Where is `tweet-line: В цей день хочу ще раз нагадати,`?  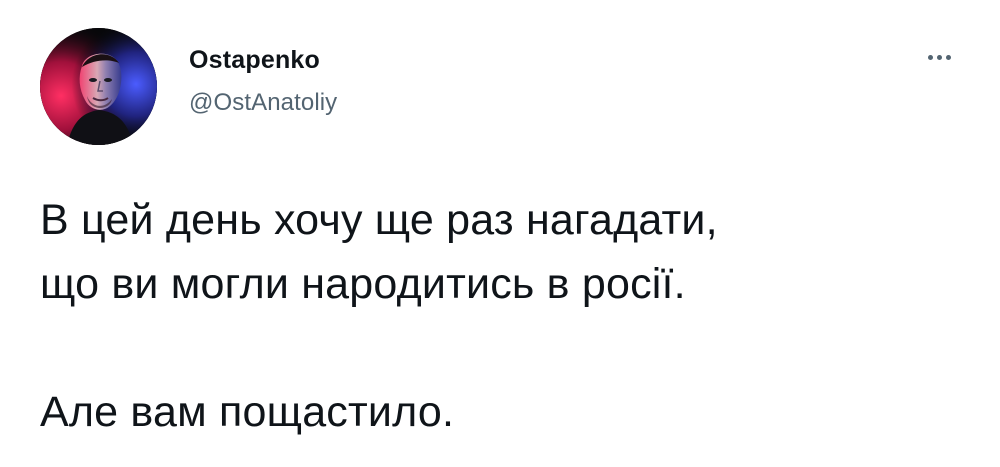
tweet-line: В цей день хочу ще раз нагадати, is located at coordinates (379, 220).